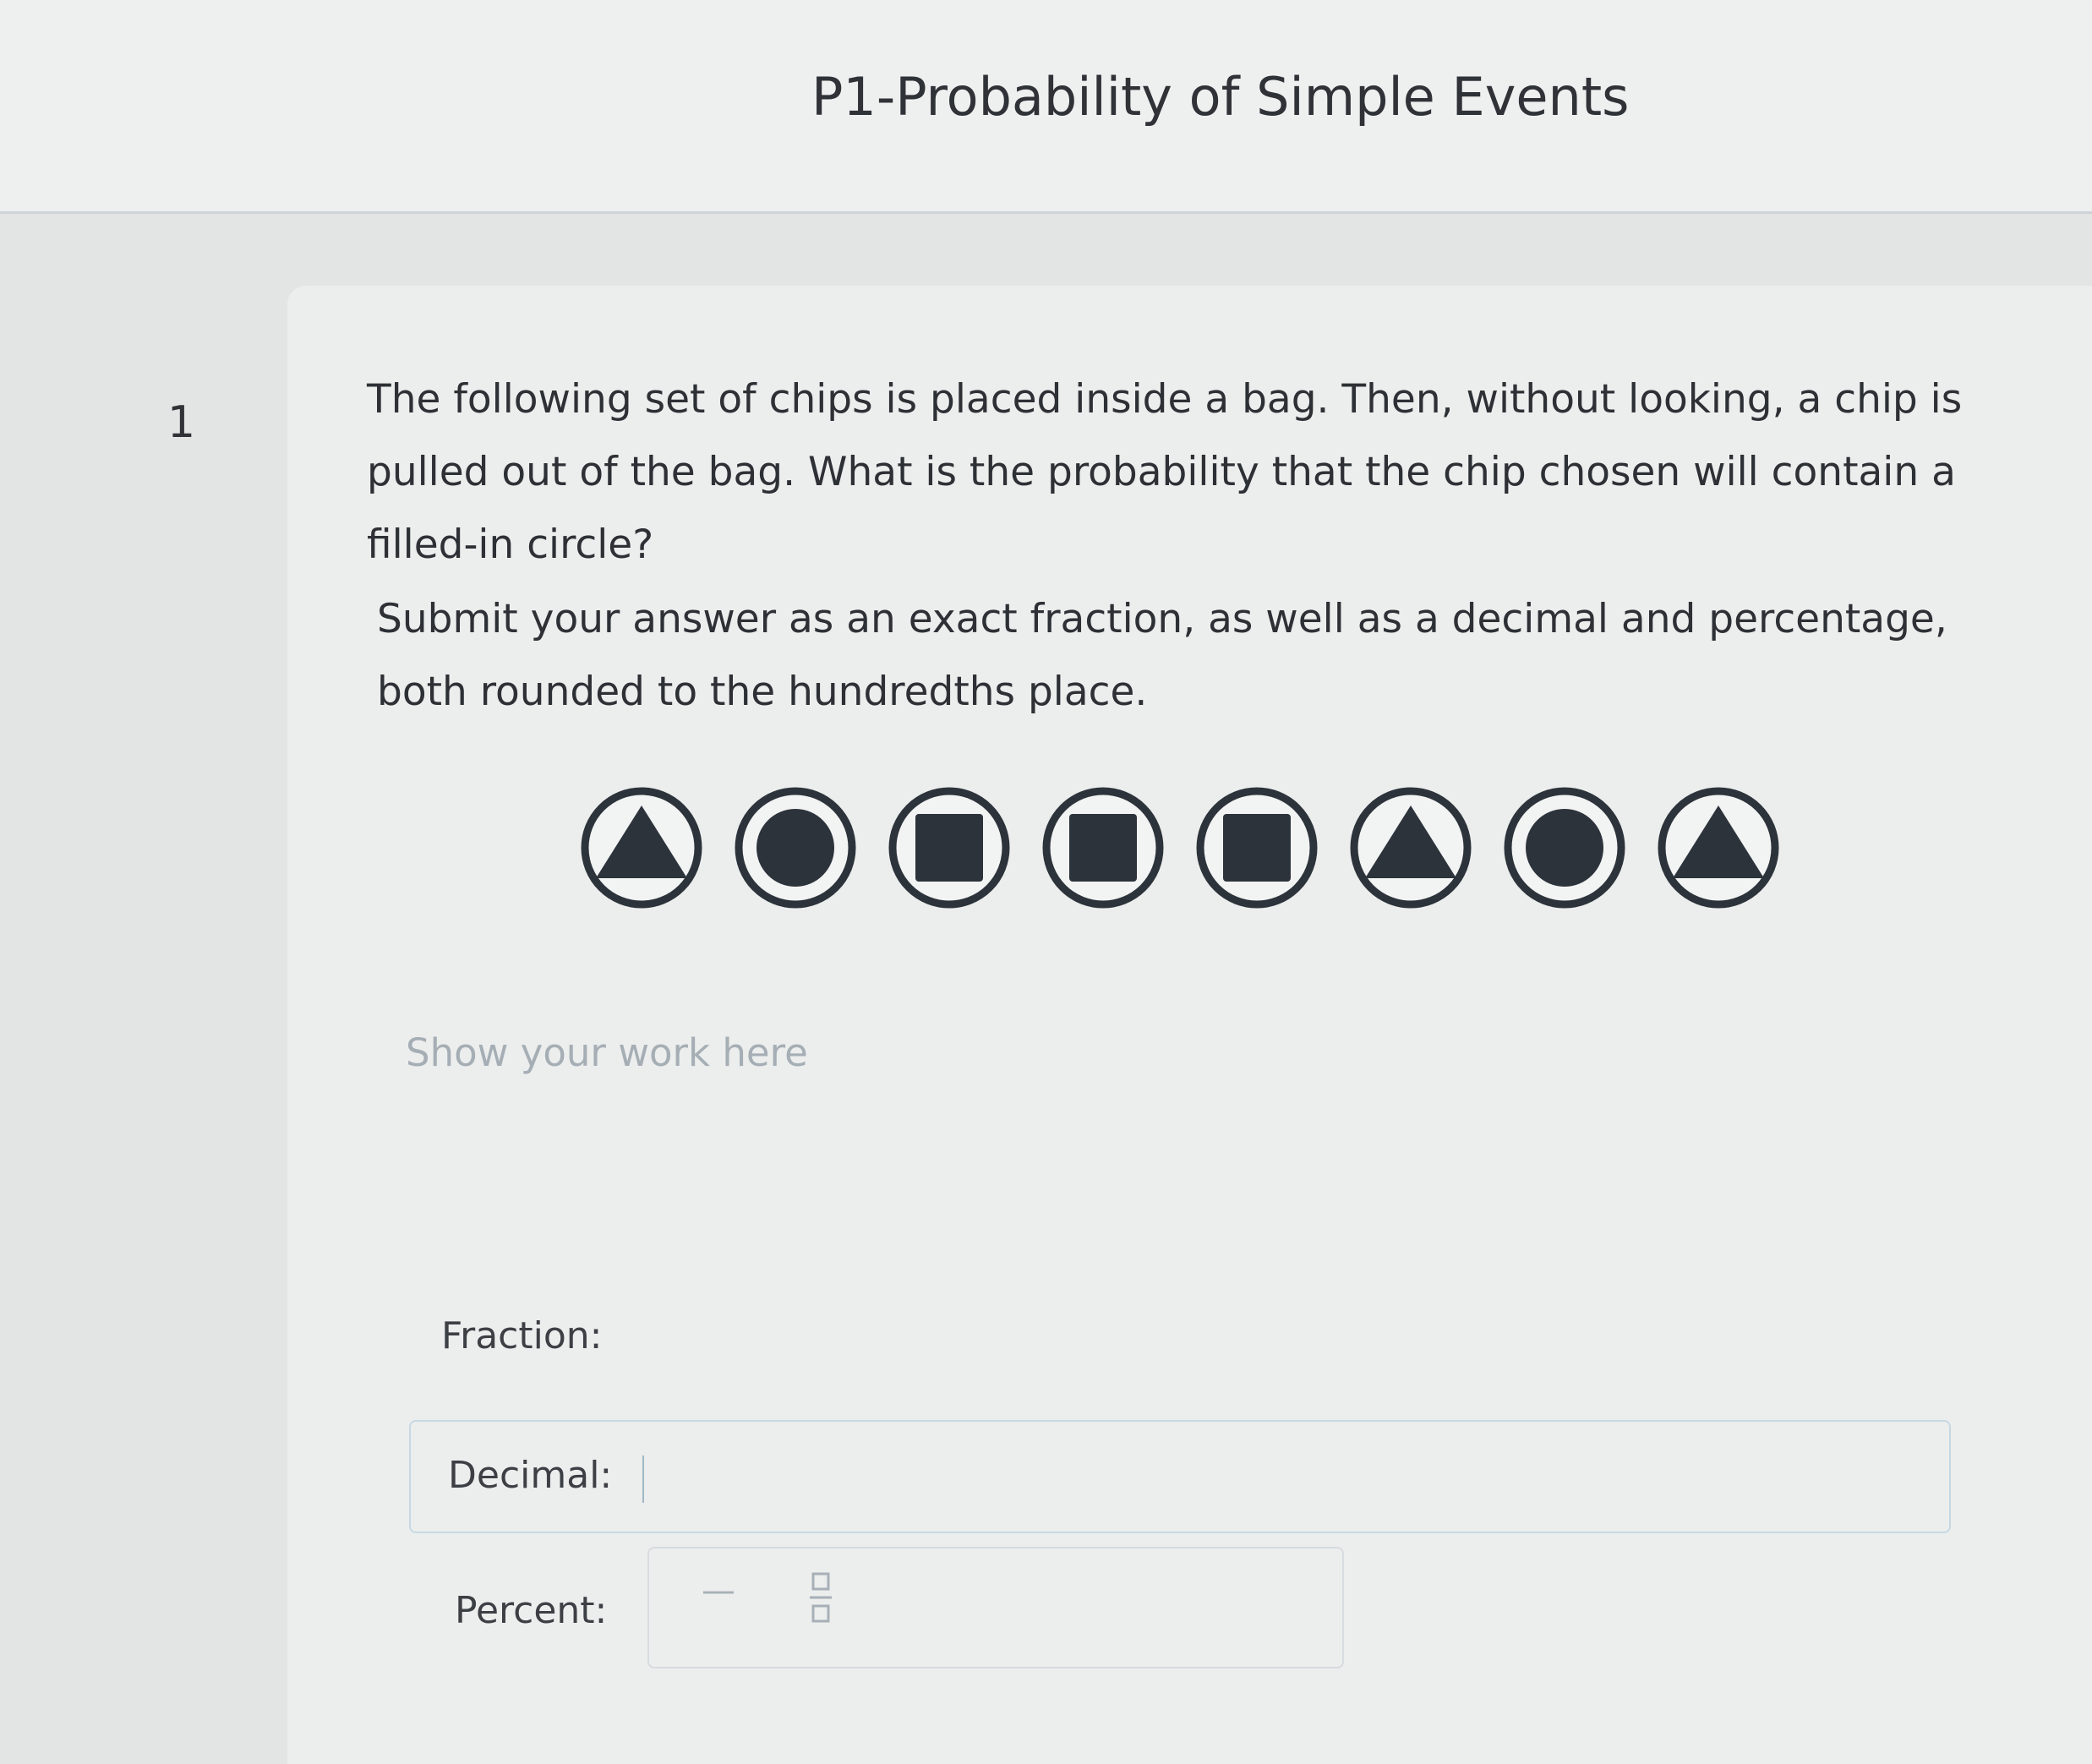 The image size is (2092, 1764). What do you see at coordinates (1220, 97) in the screenshot?
I see `page-title: P1-Probability of Simple Events` at bounding box center [1220, 97].